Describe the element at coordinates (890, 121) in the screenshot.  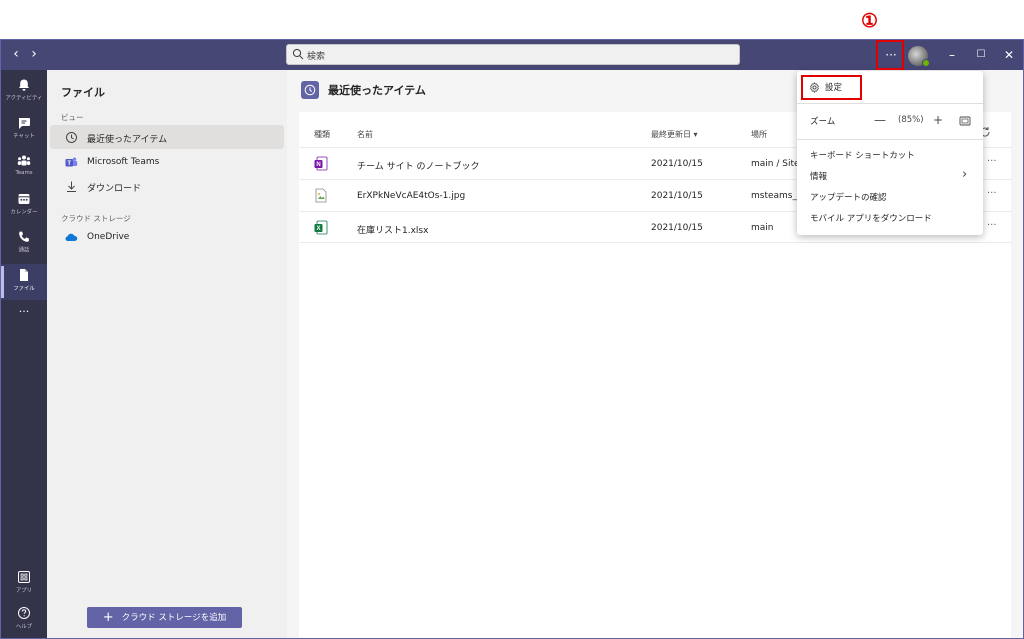
I see `menu-item-zoom: ズーム — (85%) +` at that location.